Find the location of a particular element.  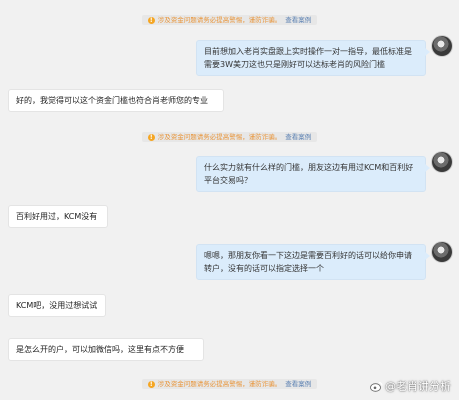

message-bubble-received: 好的，我觉得可以这个资金门槛也符合肖老师您的专业 is located at coordinates (116, 100).